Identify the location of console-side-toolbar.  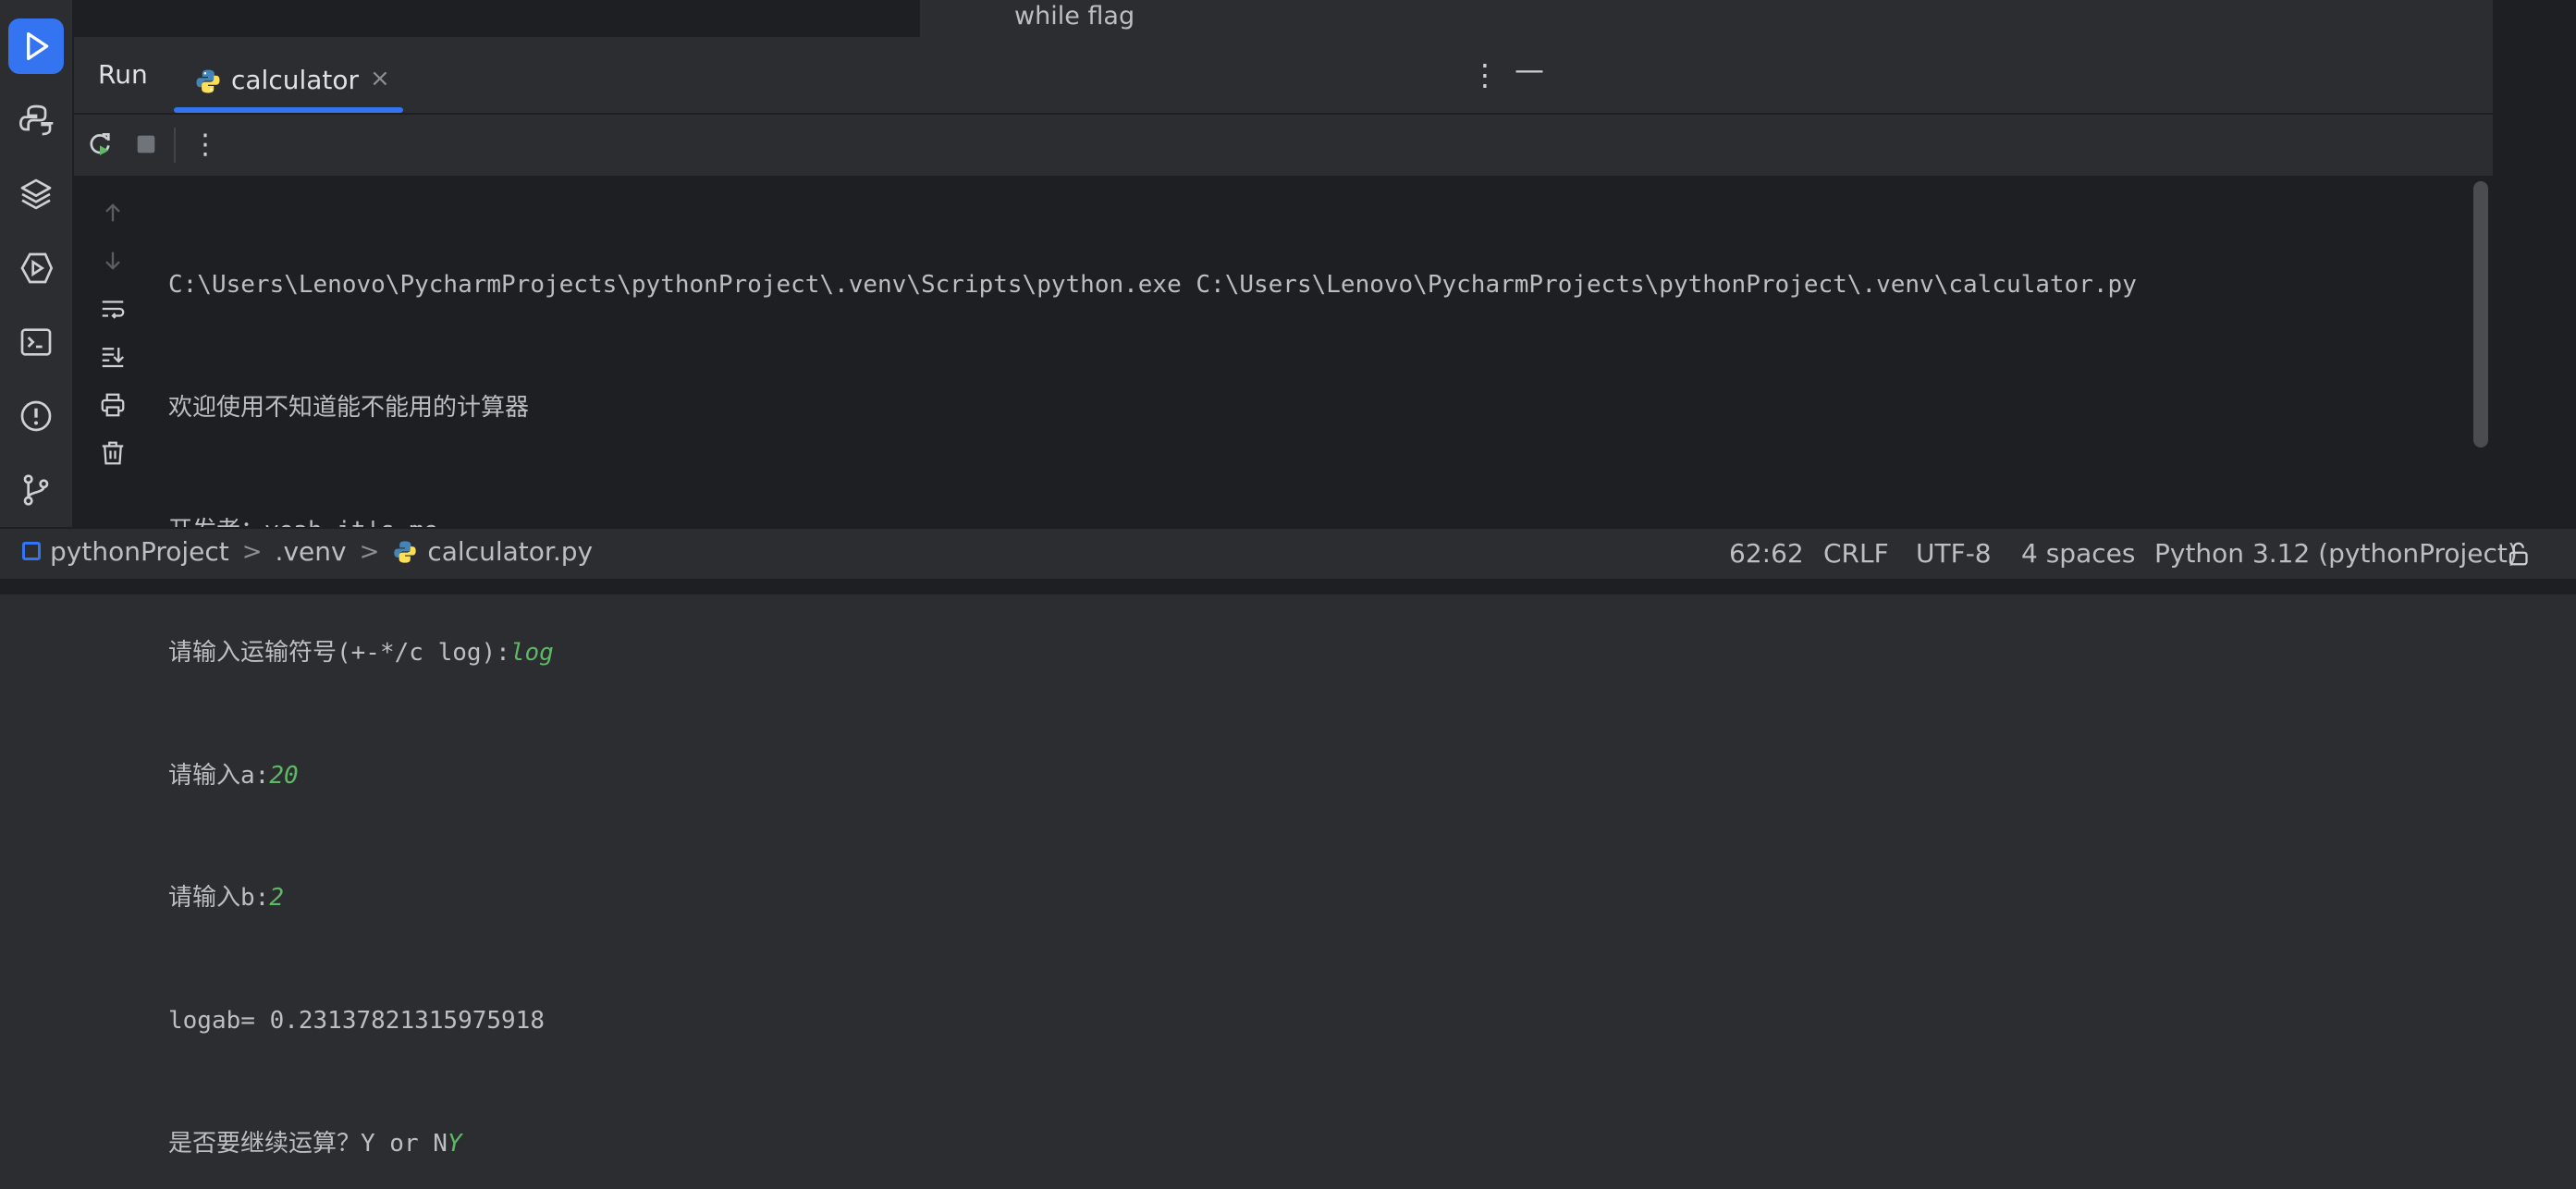
(112, 351).